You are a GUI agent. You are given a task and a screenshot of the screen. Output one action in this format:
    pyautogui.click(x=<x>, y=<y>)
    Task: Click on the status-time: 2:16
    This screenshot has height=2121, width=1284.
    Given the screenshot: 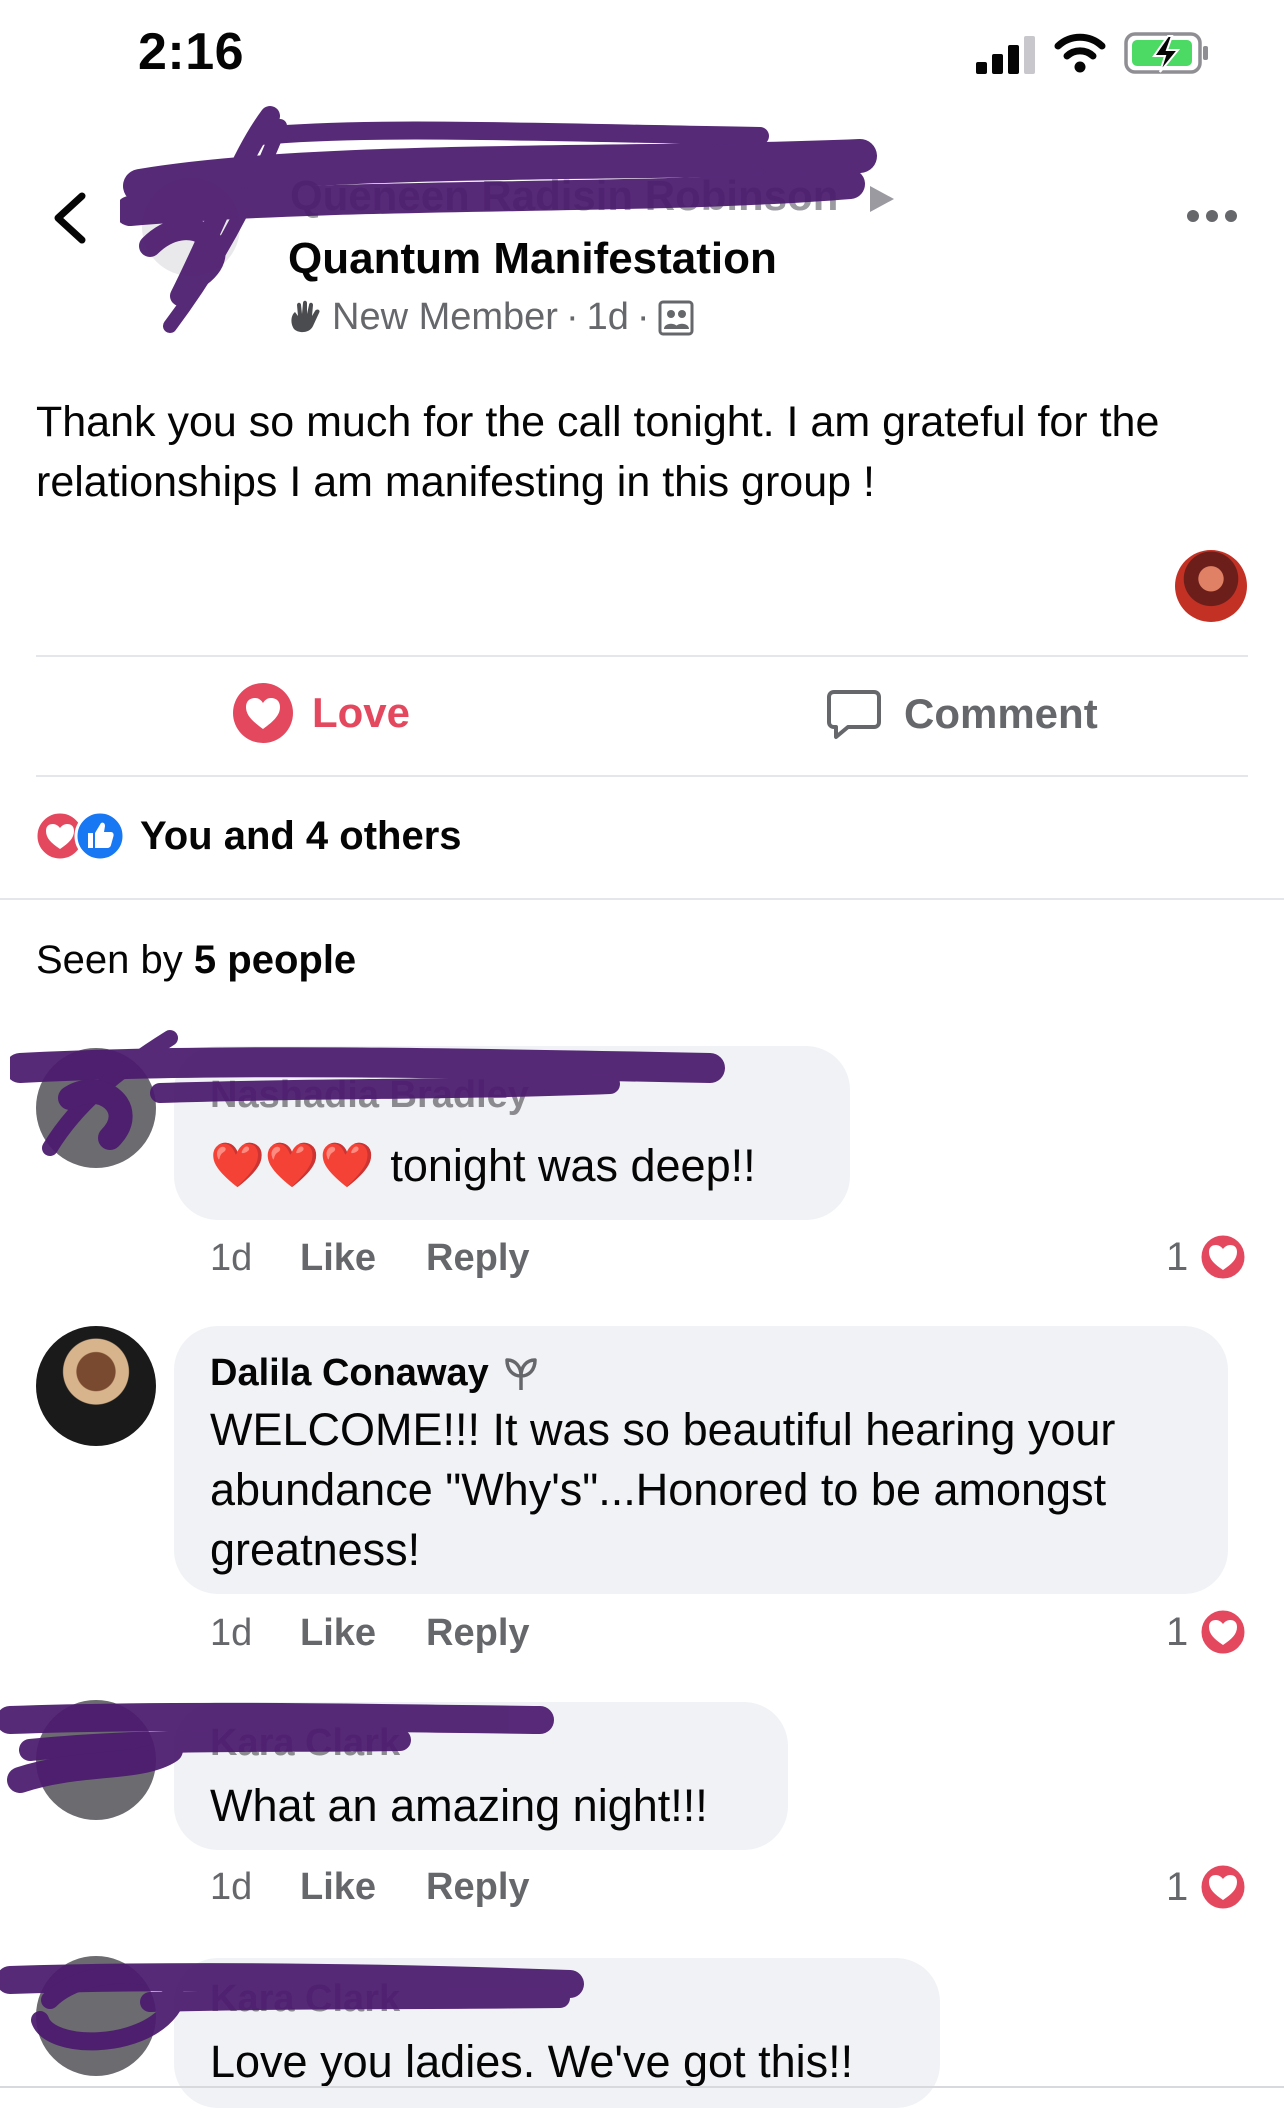 What is the action you would take?
    pyautogui.click(x=191, y=52)
    